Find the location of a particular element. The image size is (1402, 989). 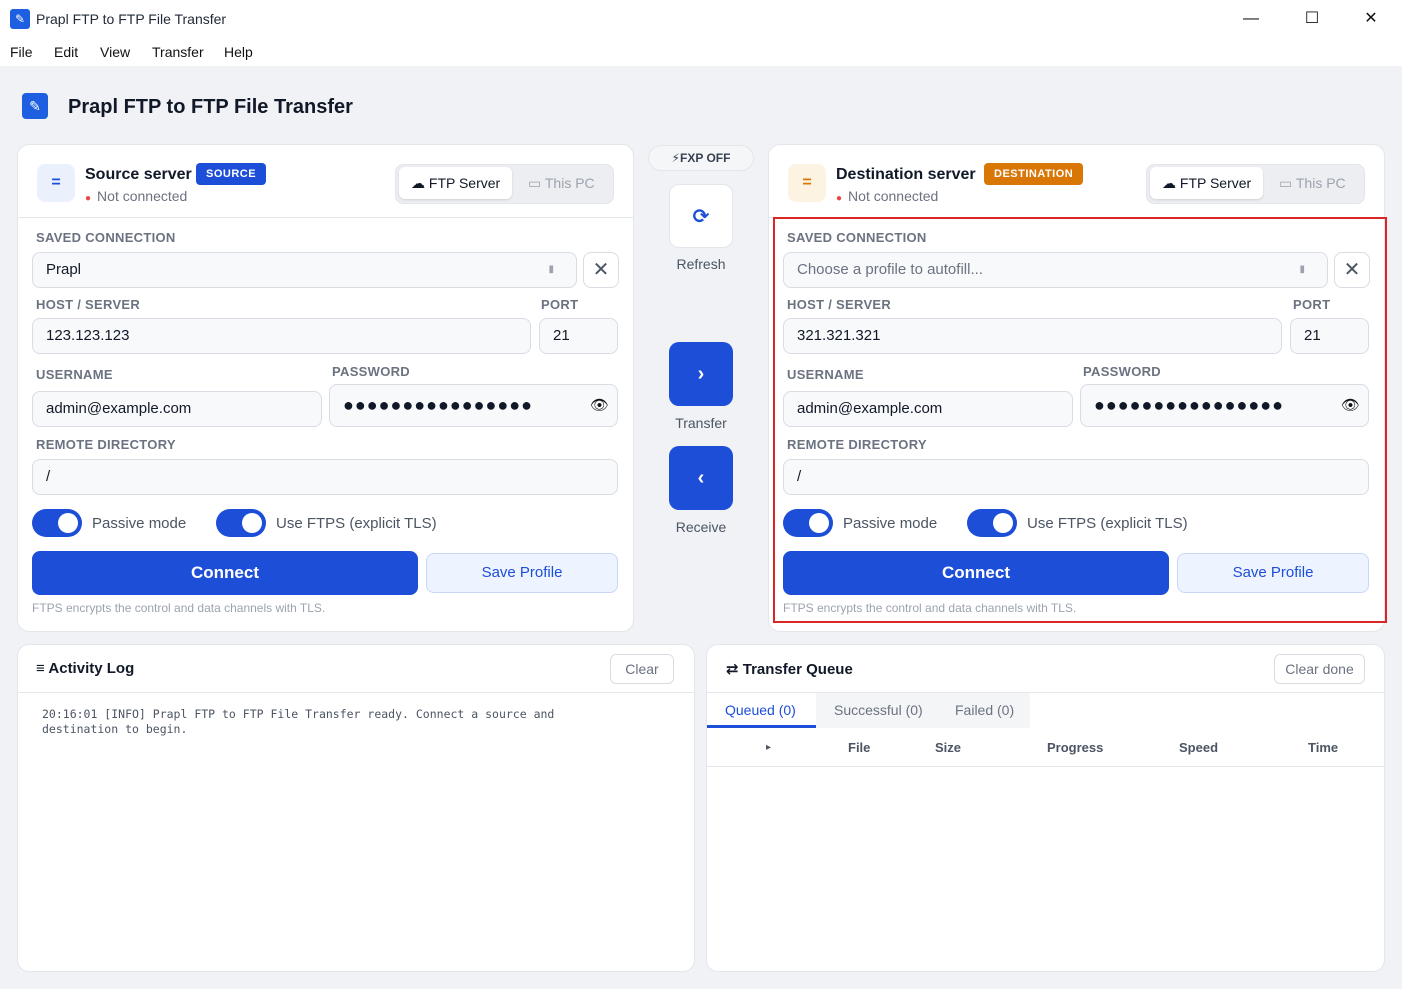

source-ftps-label: Use FTPS (explicit TLS) is located at coordinates (356, 523).